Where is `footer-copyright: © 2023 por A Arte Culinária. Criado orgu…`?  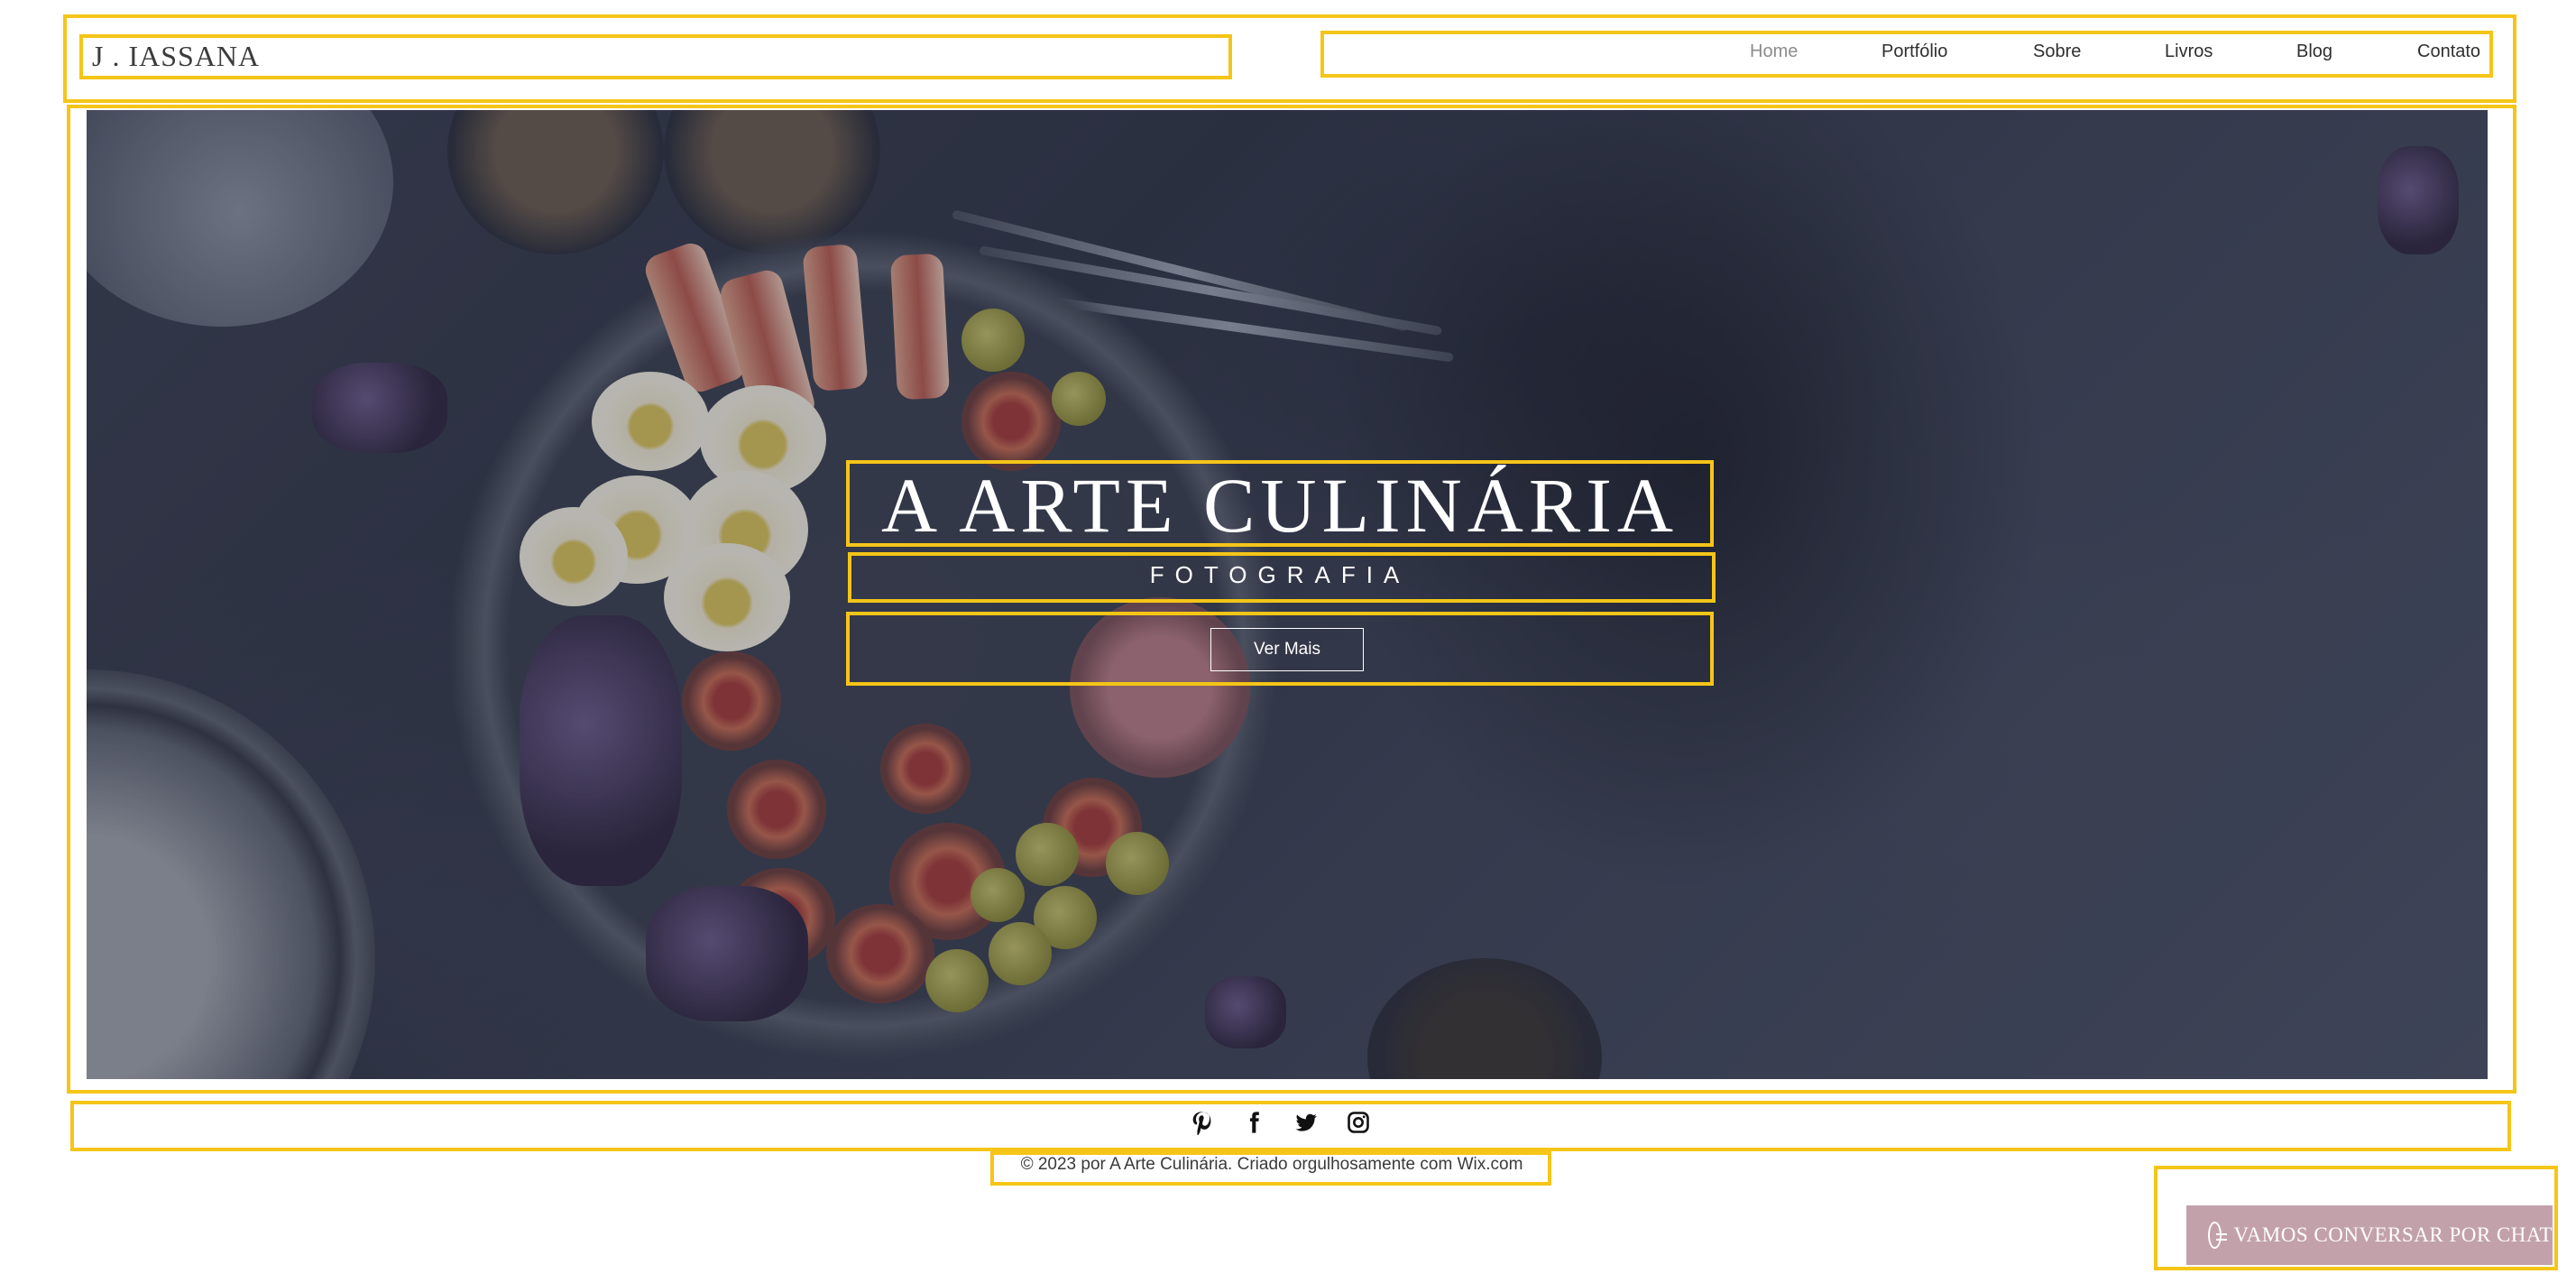 footer-copyright: © 2023 por A Arte Culinária. Criado orgu… is located at coordinates (1271, 1164).